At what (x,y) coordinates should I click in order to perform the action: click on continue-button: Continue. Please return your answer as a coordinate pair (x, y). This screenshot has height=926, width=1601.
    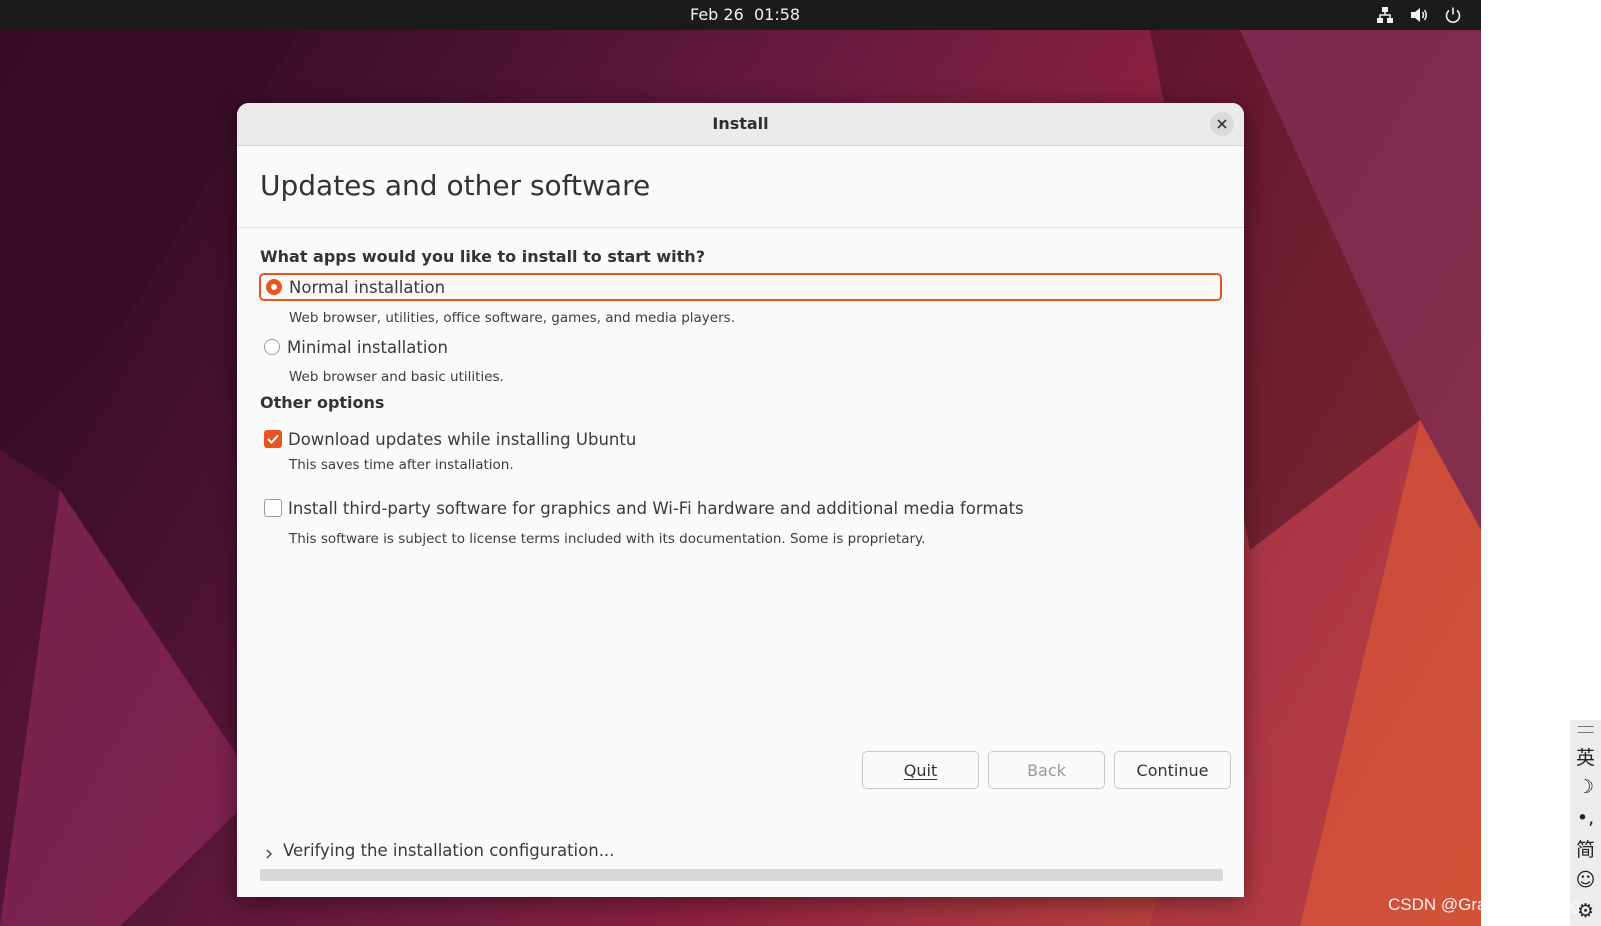
    Looking at the image, I should click on (1172, 770).